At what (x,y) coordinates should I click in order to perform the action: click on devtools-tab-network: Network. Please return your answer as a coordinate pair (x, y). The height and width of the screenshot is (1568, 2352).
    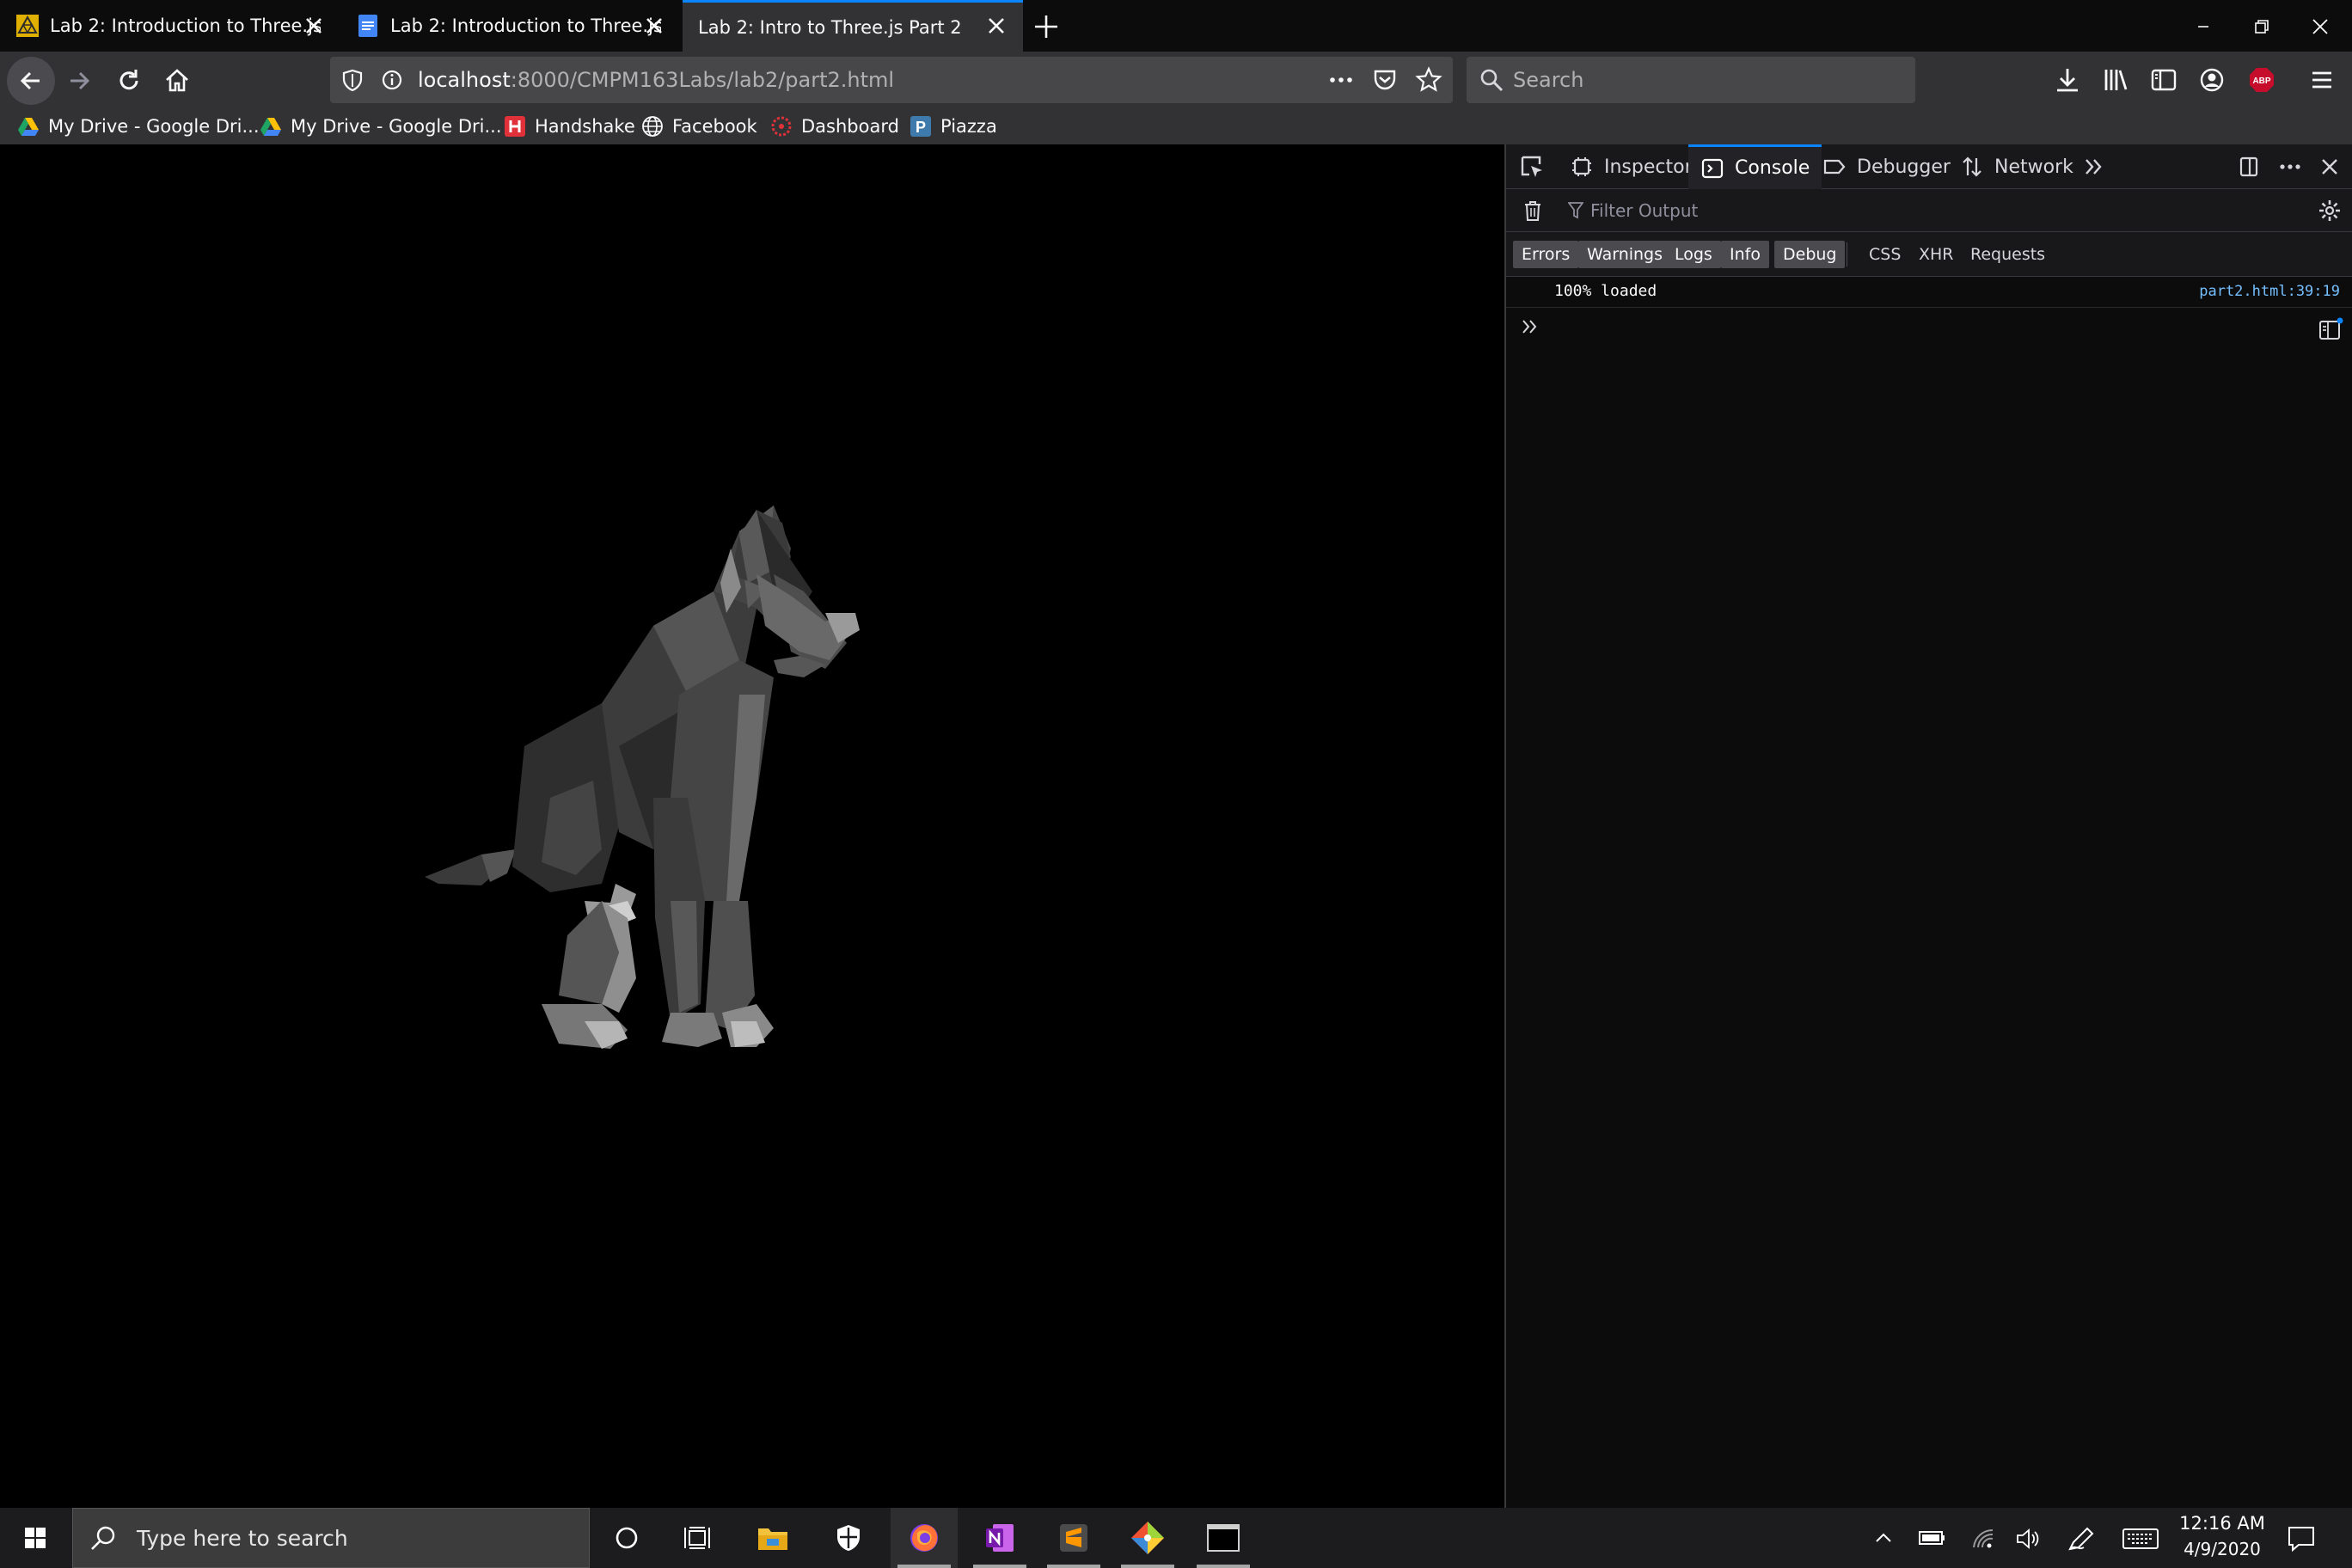
    Looking at the image, I should click on (2016, 166).